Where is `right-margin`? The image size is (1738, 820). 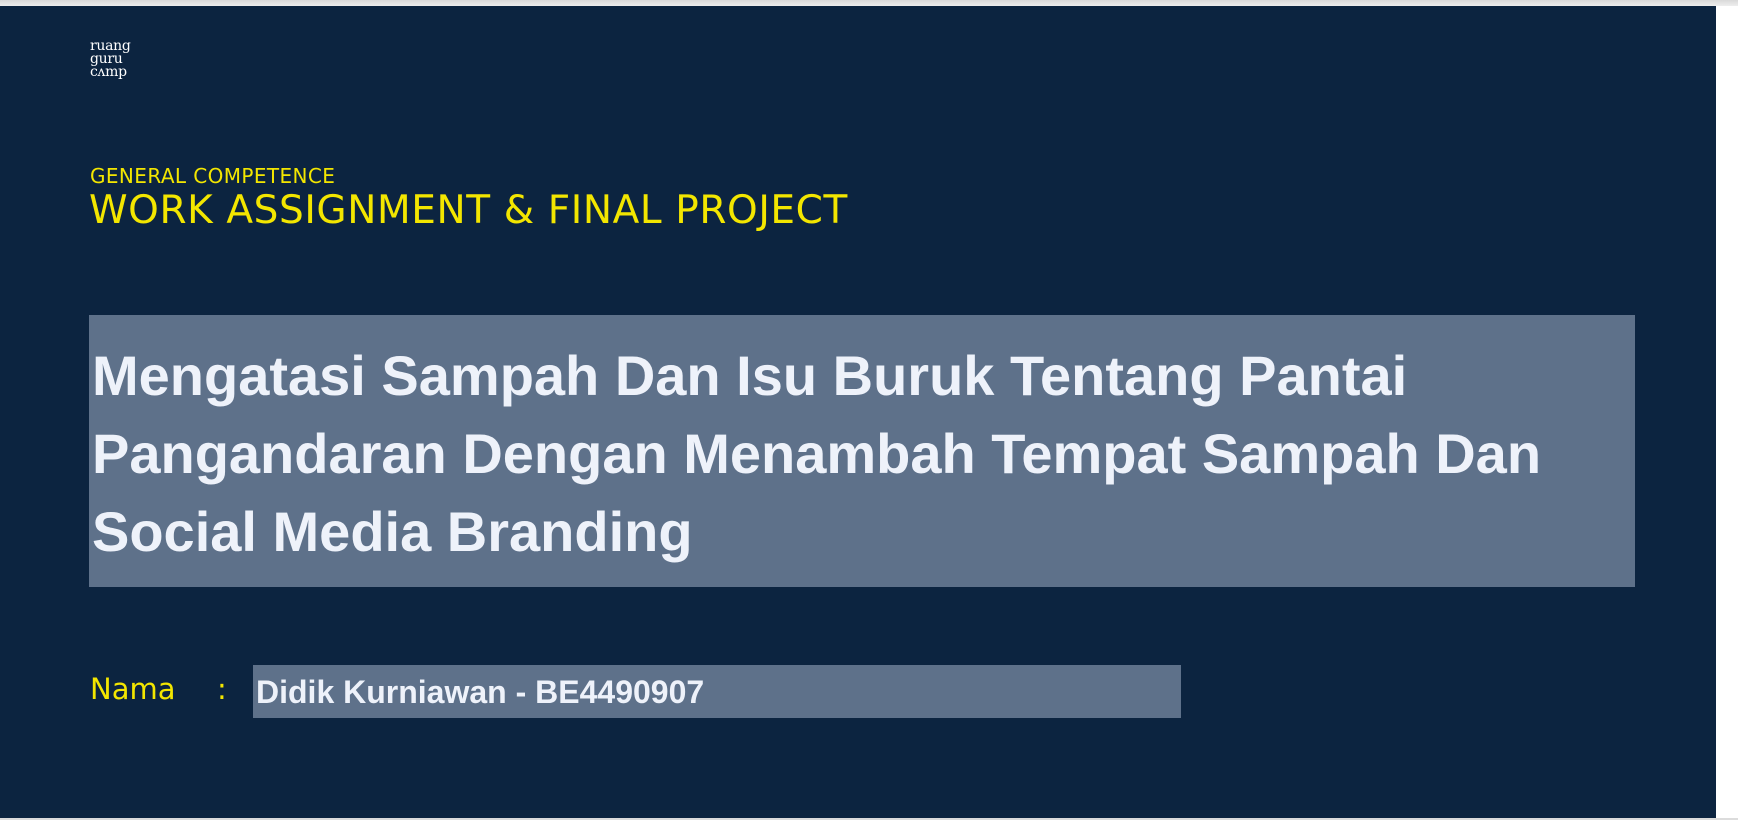
right-margin is located at coordinates (1727, 413).